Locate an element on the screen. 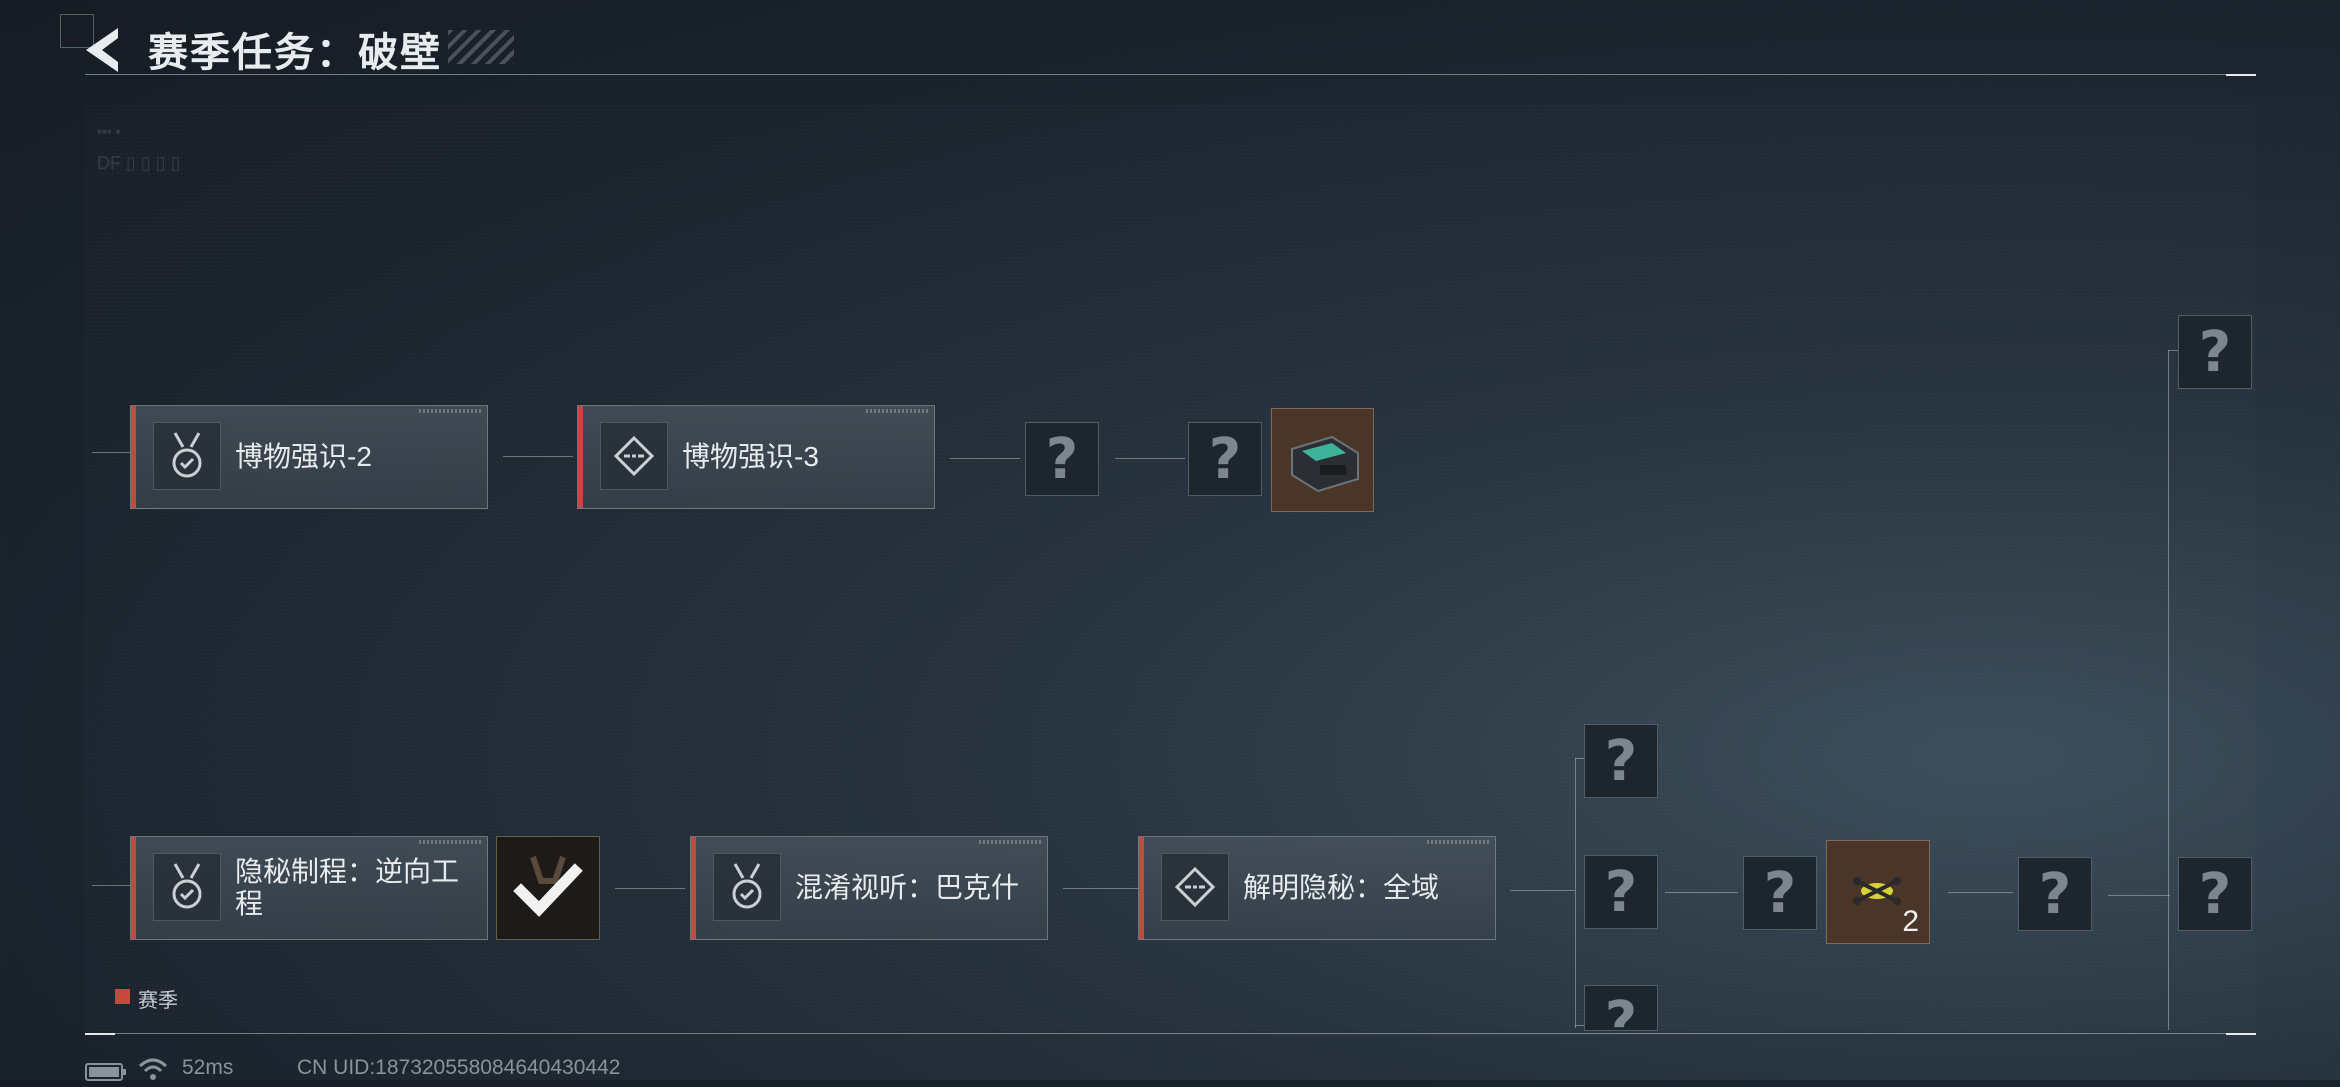 The image size is (2340, 1087). reward-item-case is located at coordinates (1322, 460).